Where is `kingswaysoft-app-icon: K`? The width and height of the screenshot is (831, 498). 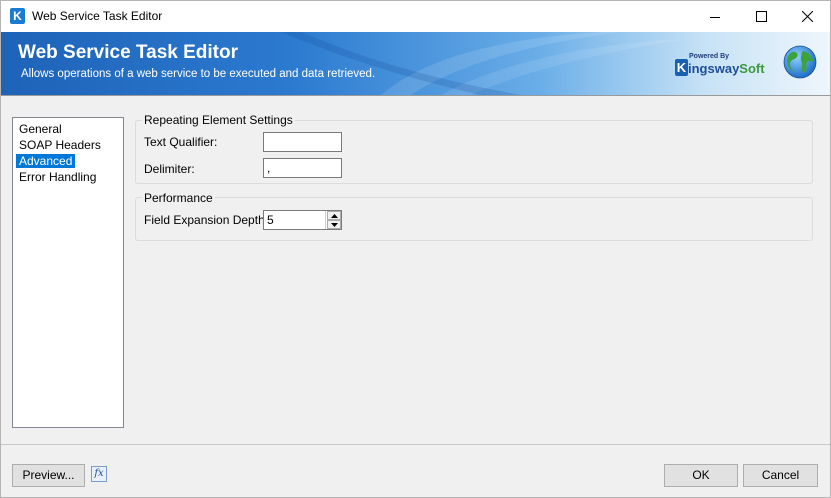
kingswaysoft-app-icon: K is located at coordinates (17, 16).